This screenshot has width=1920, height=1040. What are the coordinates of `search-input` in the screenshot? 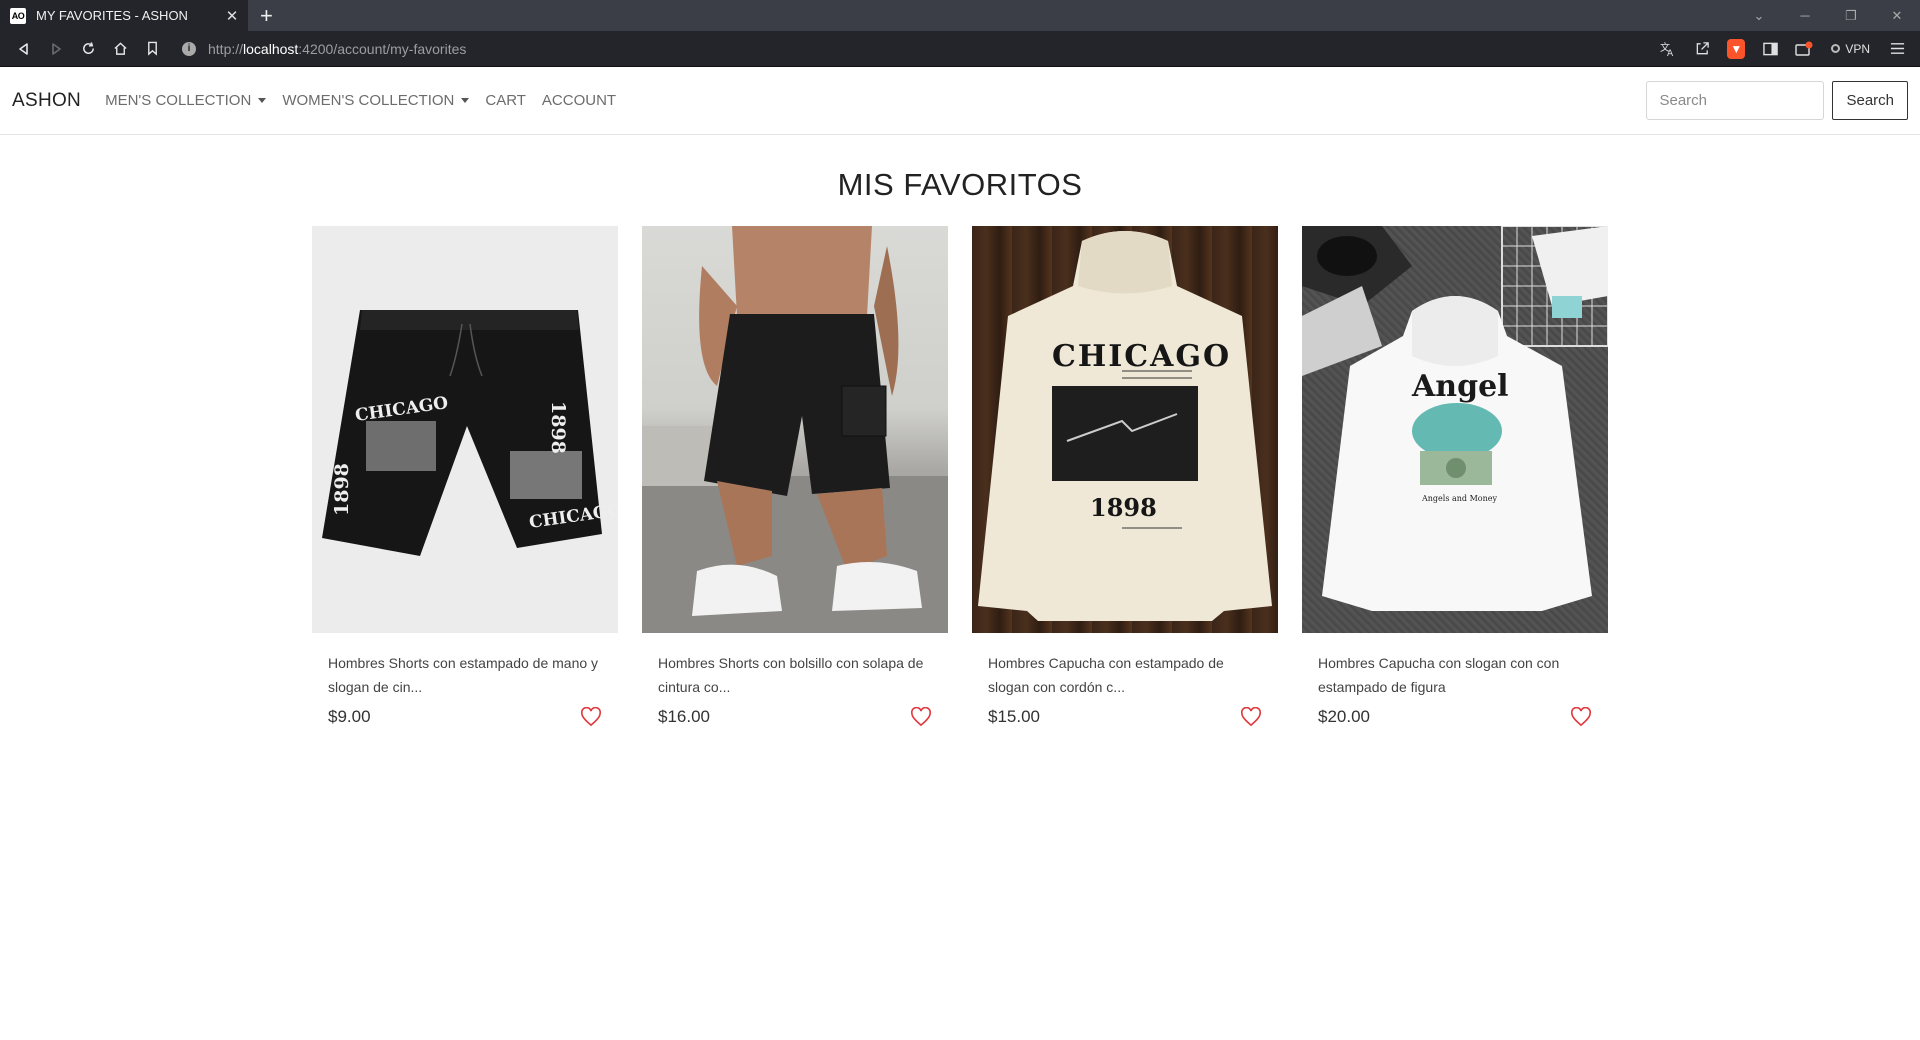 It's located at (1735, 100).